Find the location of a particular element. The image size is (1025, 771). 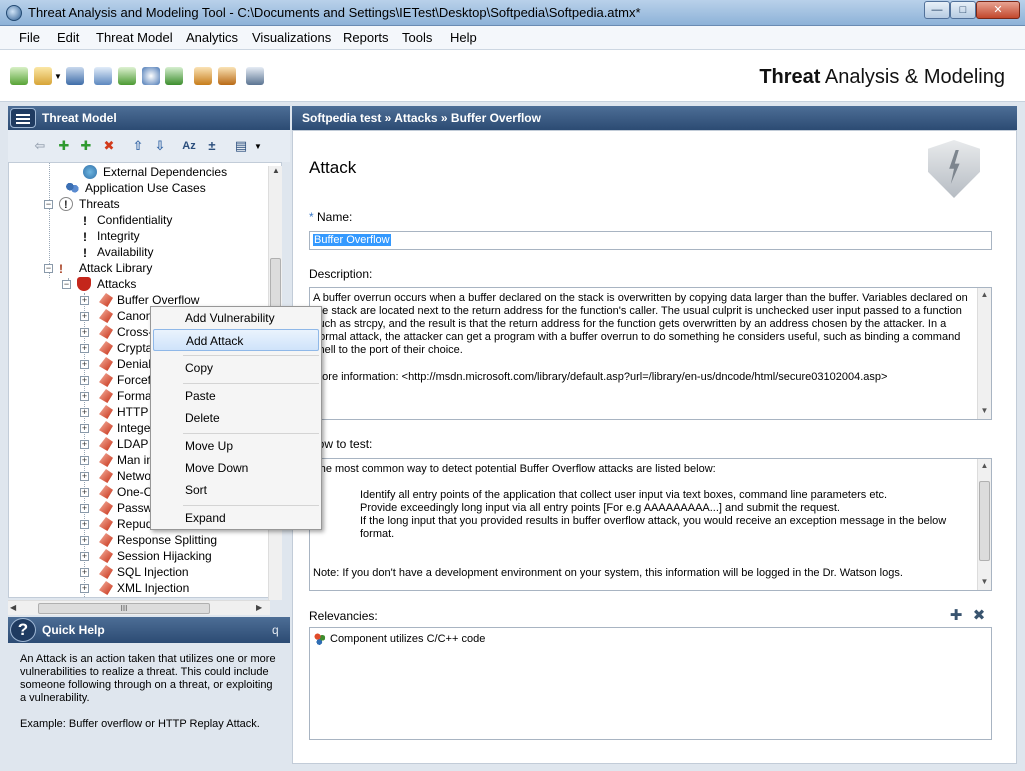

add-icon: ✚ is located at coordinates (64, 146).